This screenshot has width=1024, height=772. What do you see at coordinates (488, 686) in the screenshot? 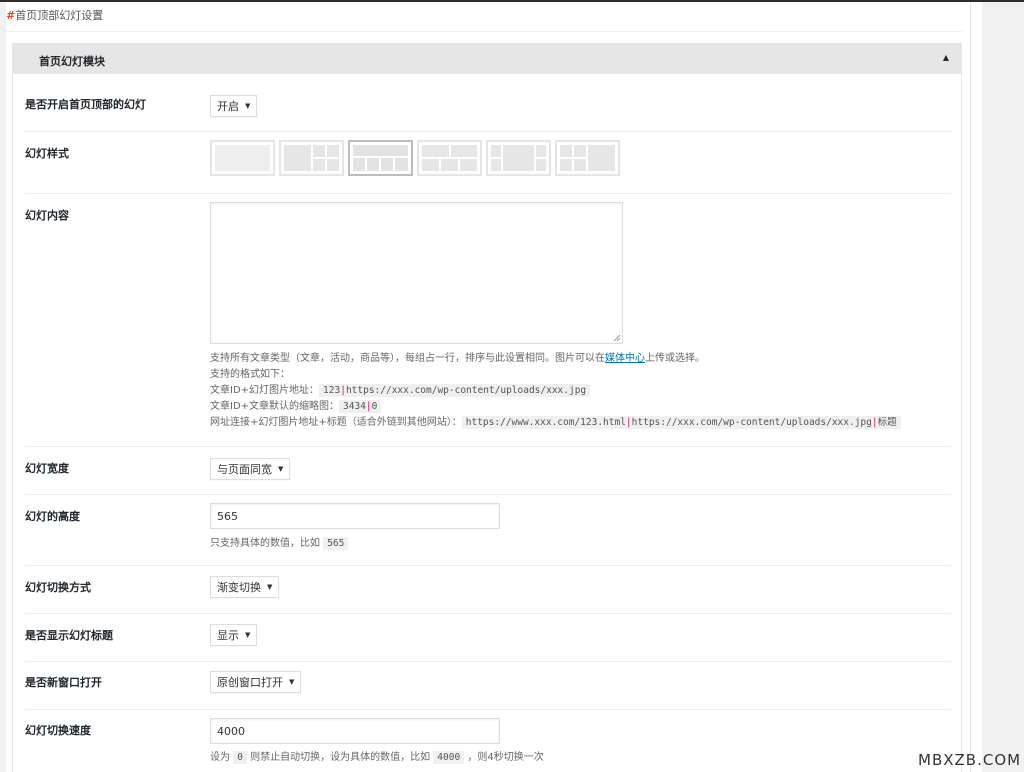
I see `row-new-window: 是否新窗口打开 原创窗口打开 ▼` at bounding box center [488, 686].